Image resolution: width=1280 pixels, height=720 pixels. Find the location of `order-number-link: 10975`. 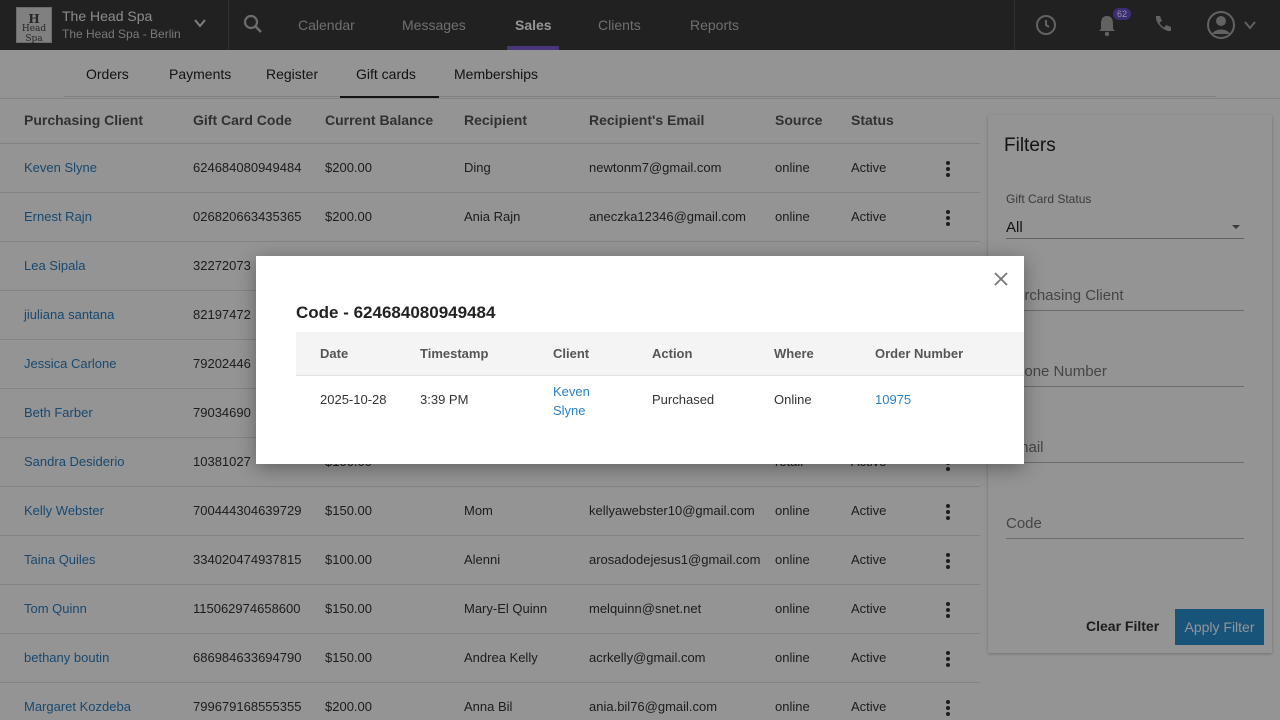

order-number-link: 10975 is located at coordinates (893, 399).